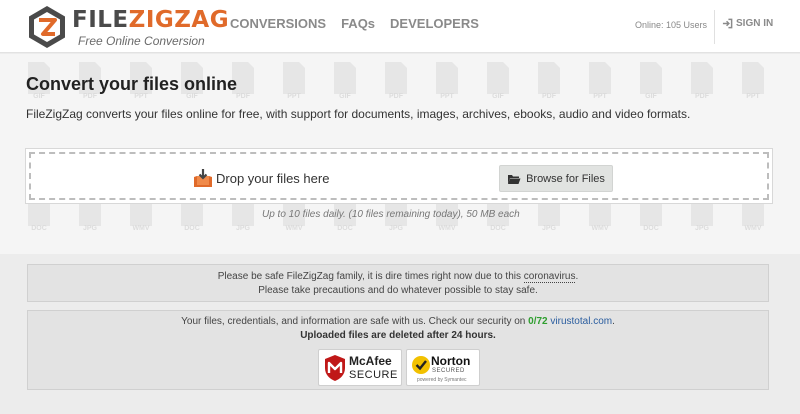  What do you see at coordinates (565, 178) in the screenshot?
I see `browse-files-label: Browse for Files` at bounding box center [565, 178].